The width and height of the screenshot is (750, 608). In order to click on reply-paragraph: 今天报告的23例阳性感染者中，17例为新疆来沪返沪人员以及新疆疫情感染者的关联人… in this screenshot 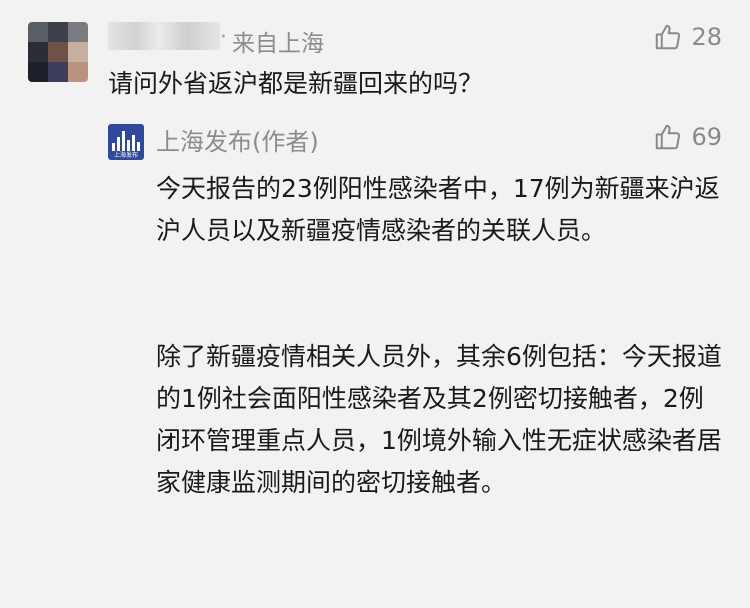, I will do `click(438, 209)`.